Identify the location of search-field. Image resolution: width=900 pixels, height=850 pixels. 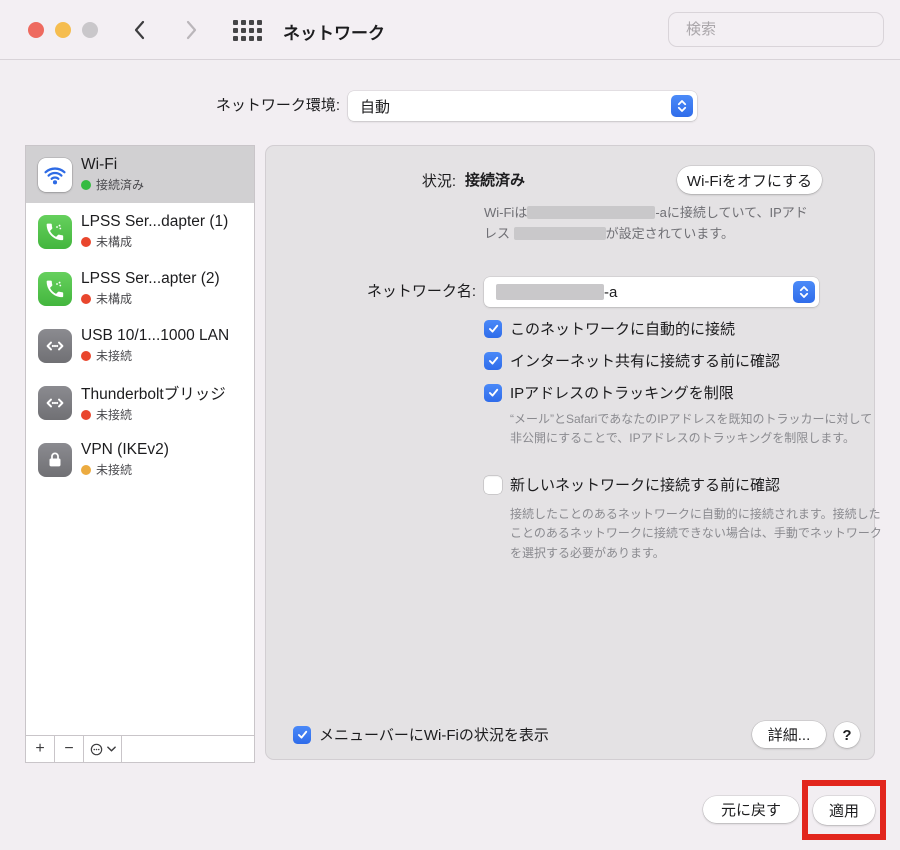
(776, 29).